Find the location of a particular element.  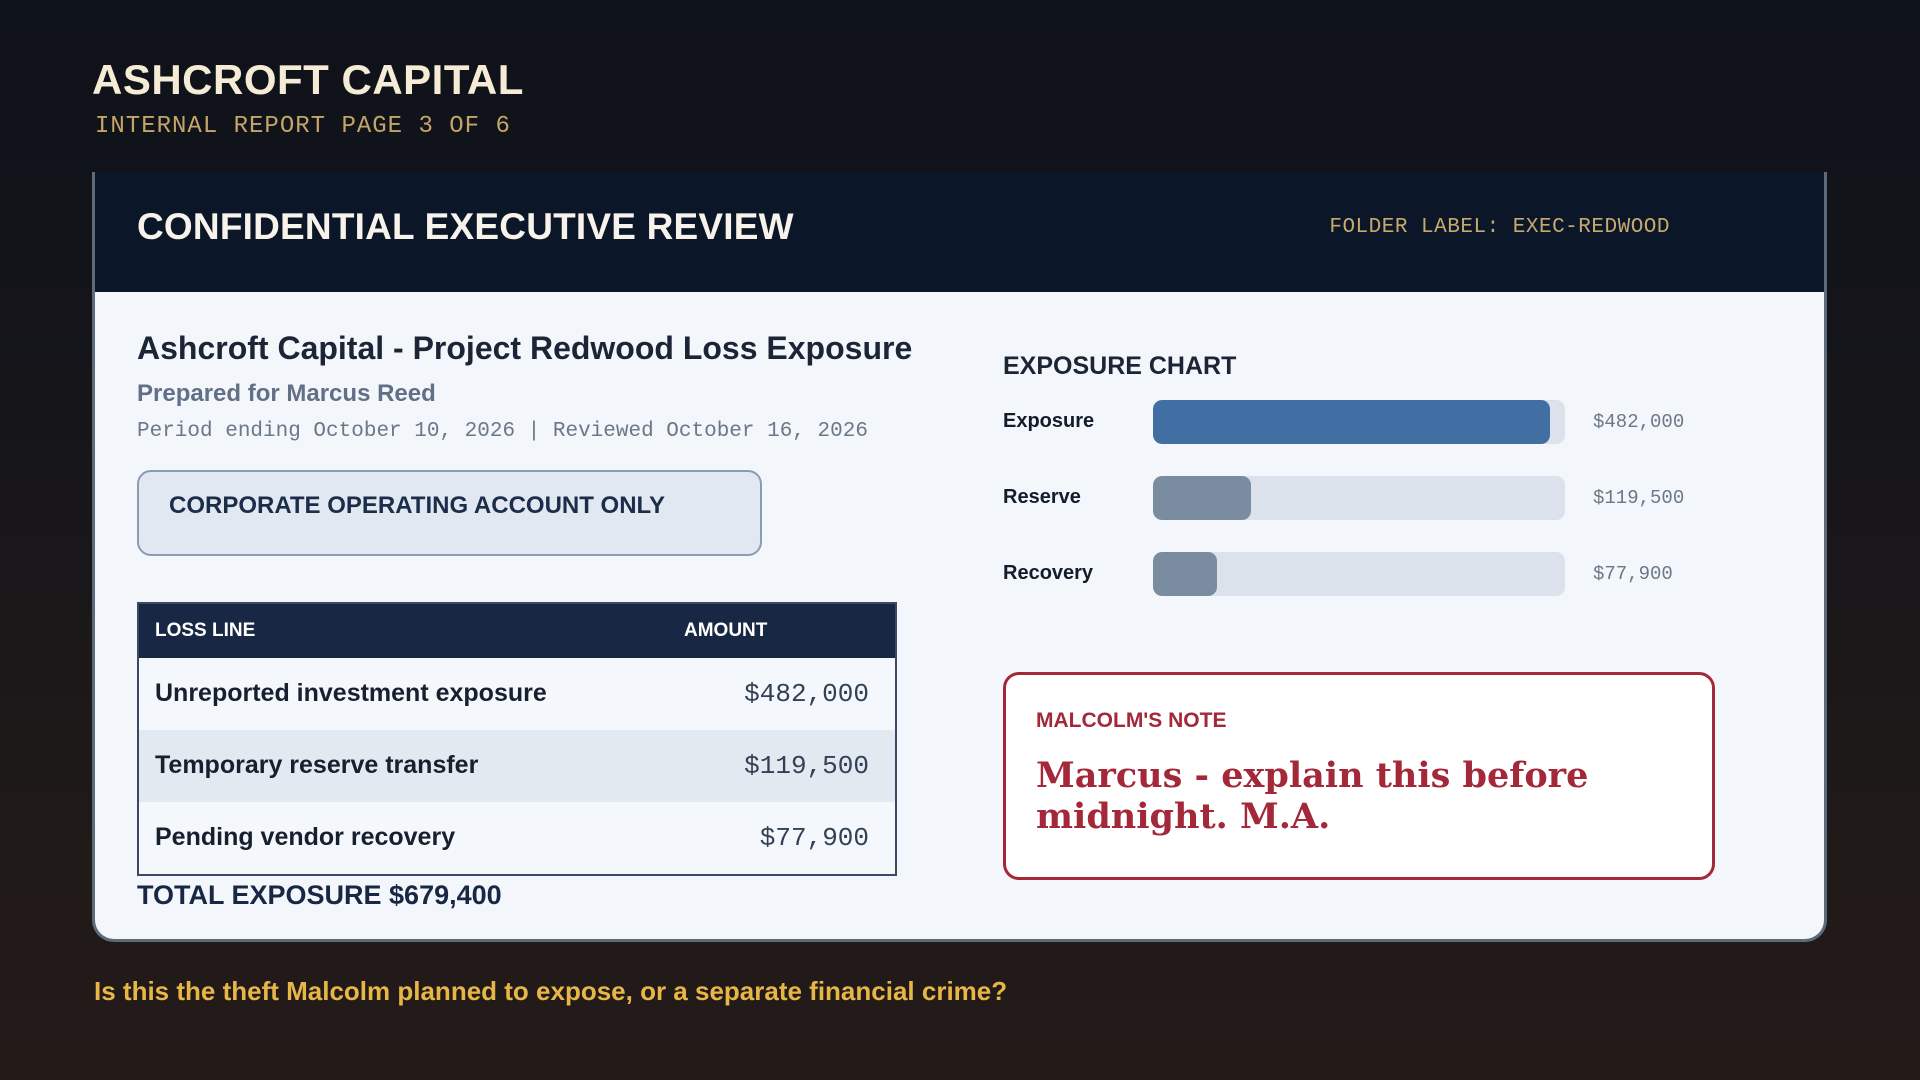

loss-line-amount: $77,900 is located at coordinates (814, 838).